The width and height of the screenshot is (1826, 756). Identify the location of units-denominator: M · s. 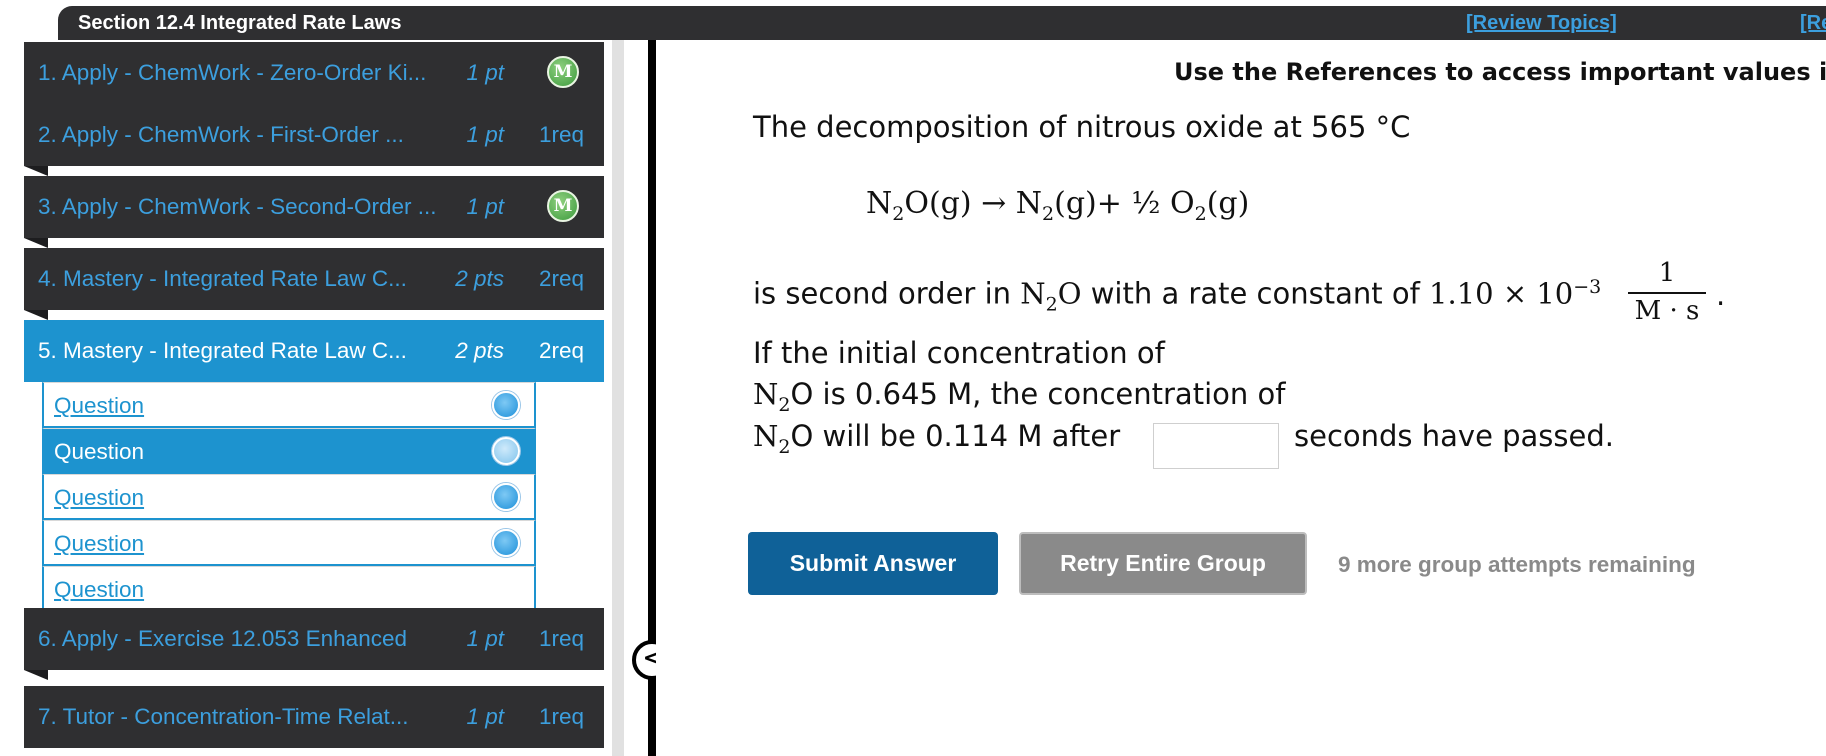
(1667, 311).